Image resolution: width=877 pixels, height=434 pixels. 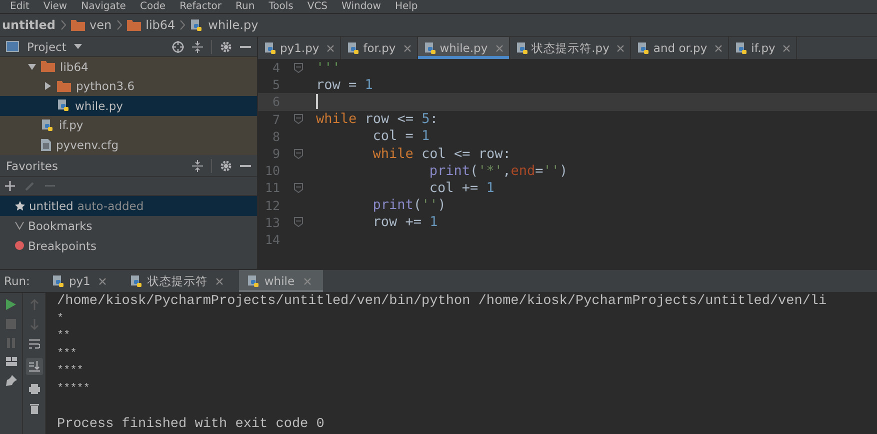 What do you see at coordinates (464, 48) in the screenshot?
I see `editor-tab: while.py` at bounding box center [464, 48].